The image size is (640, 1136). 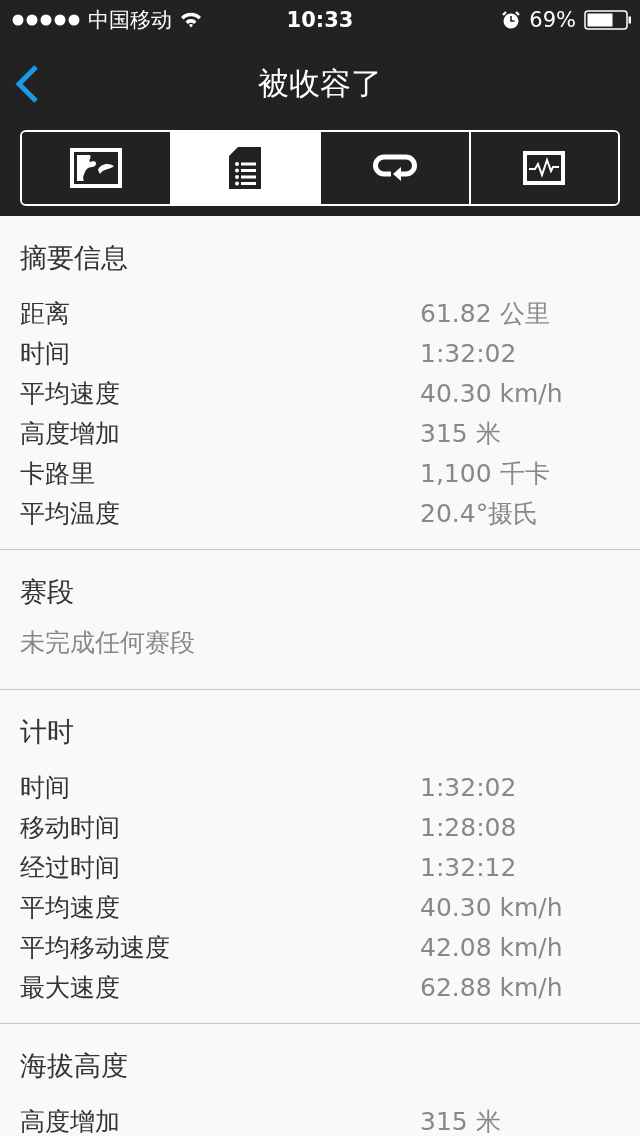 I want to click on stat-value: 1:32:12, so click(x=469, y=868).